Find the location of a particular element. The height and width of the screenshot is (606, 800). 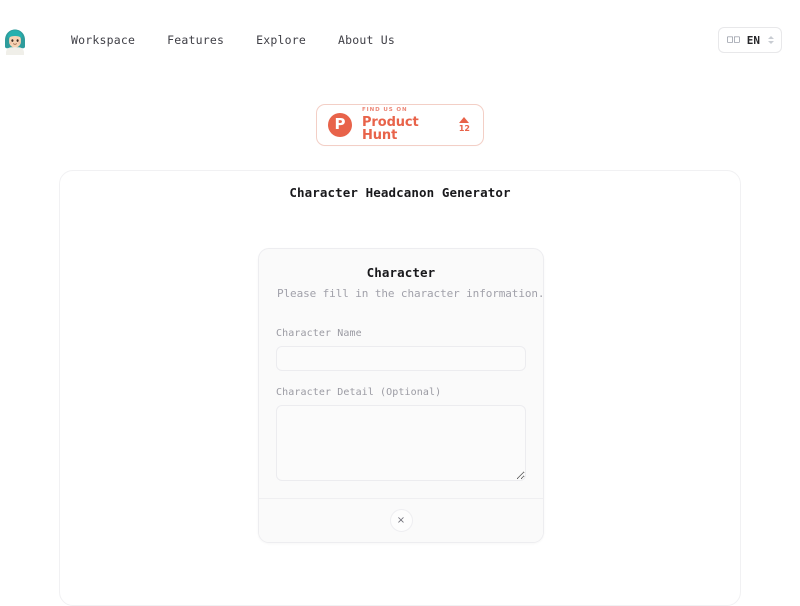

field-character-name: Character Name is located at coordinates (401, 349).